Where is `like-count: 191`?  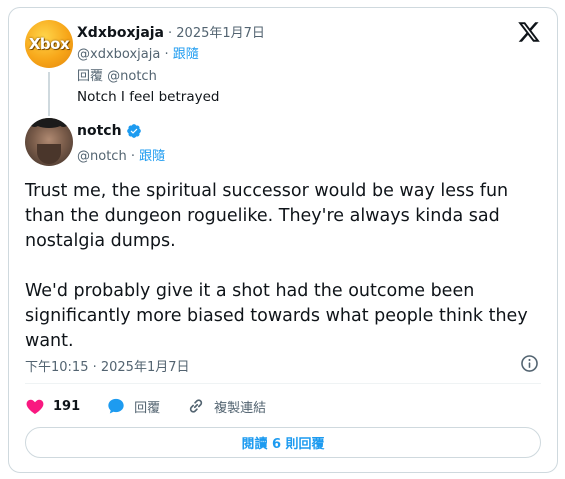
like-count: 191 is located at coordinates (67, 406).